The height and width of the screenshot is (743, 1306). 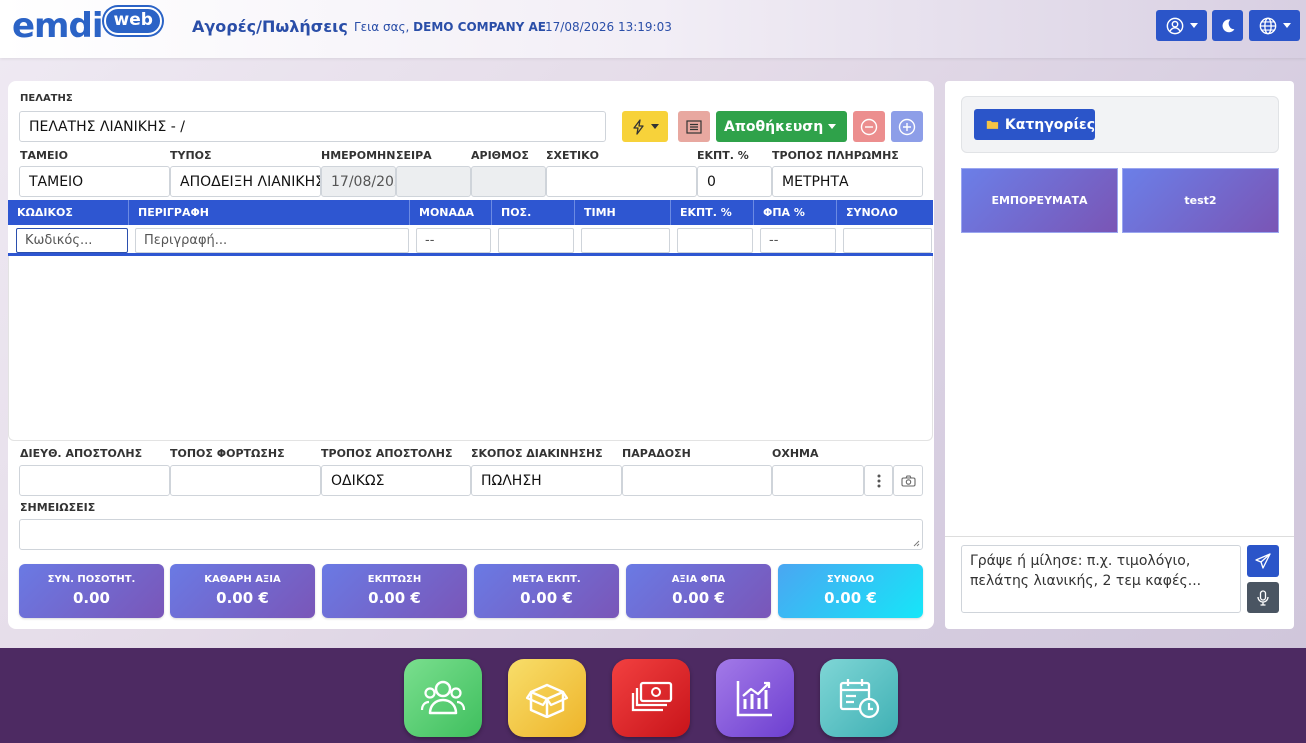 I want to click on dock-payments-button, so click(x=651, y=698).